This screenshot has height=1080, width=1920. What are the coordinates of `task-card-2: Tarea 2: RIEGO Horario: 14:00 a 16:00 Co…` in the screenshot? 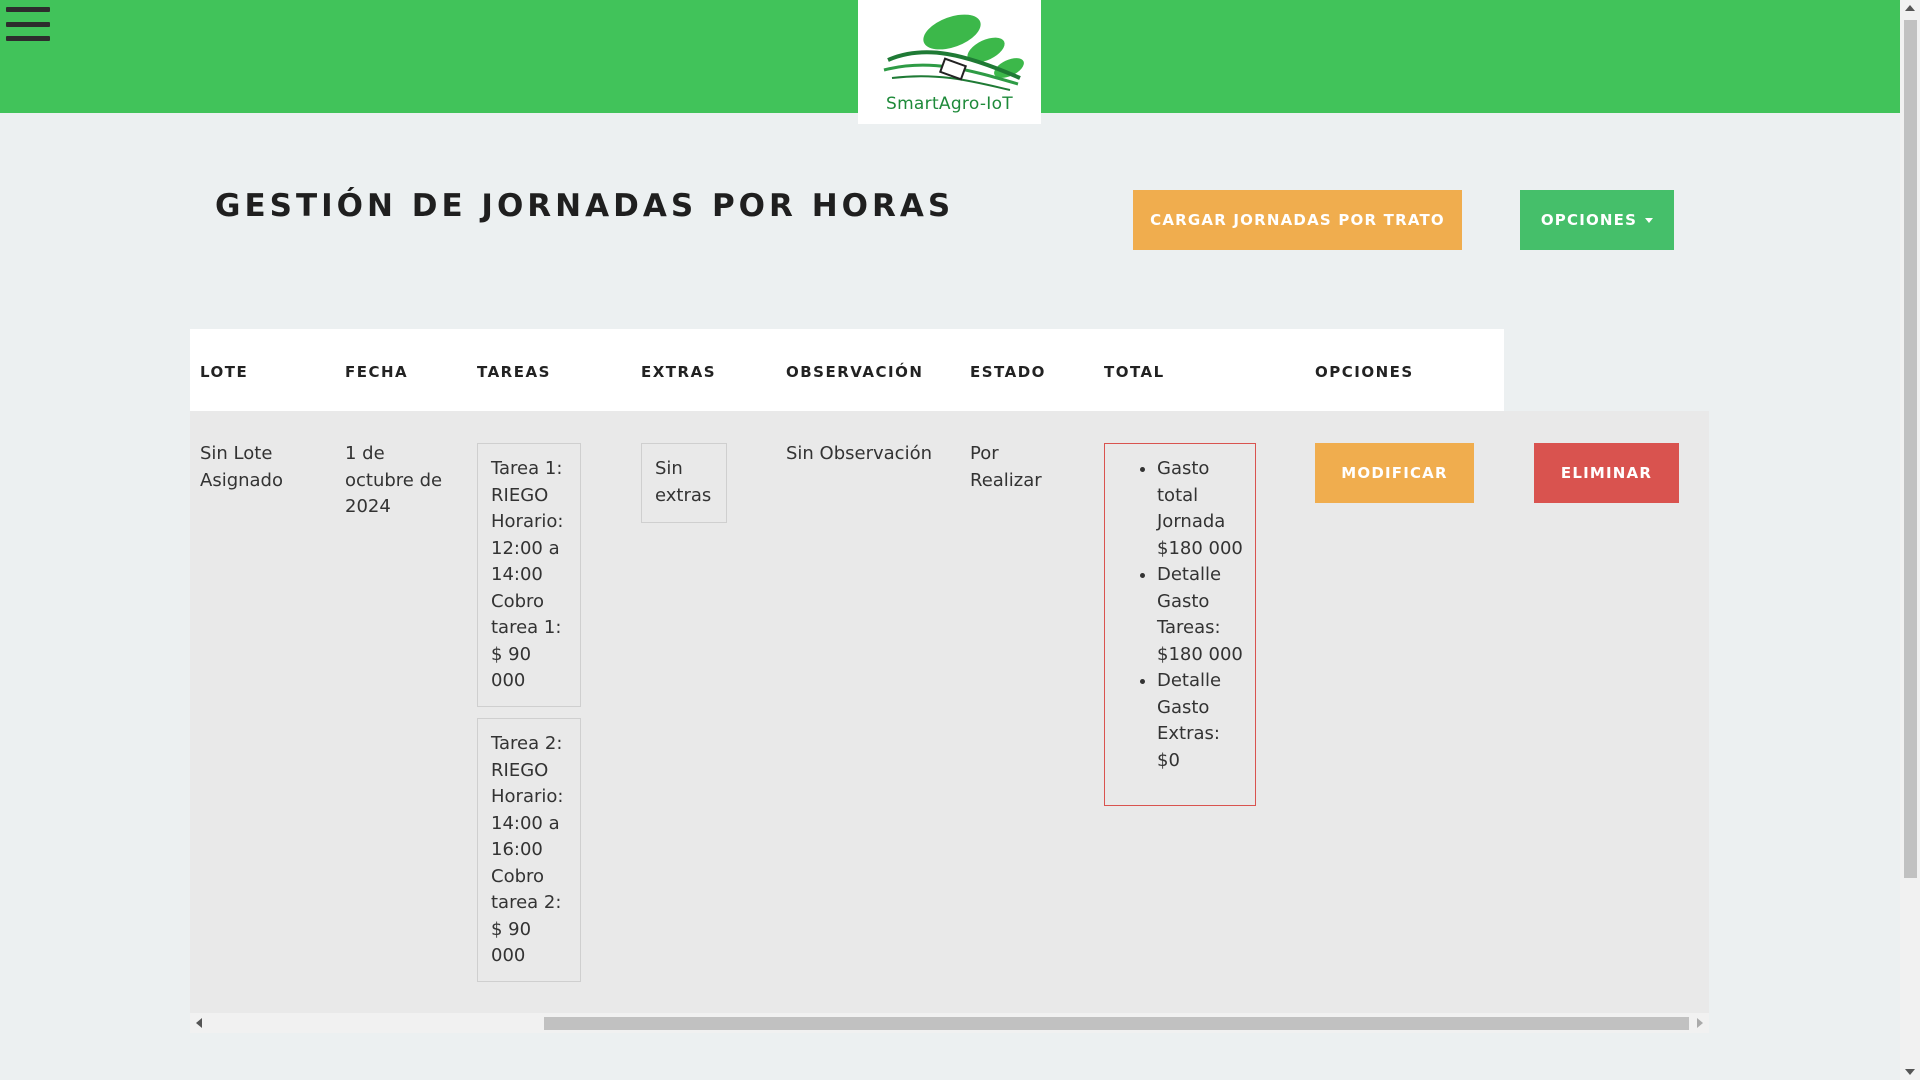 It's located at (529, 850).